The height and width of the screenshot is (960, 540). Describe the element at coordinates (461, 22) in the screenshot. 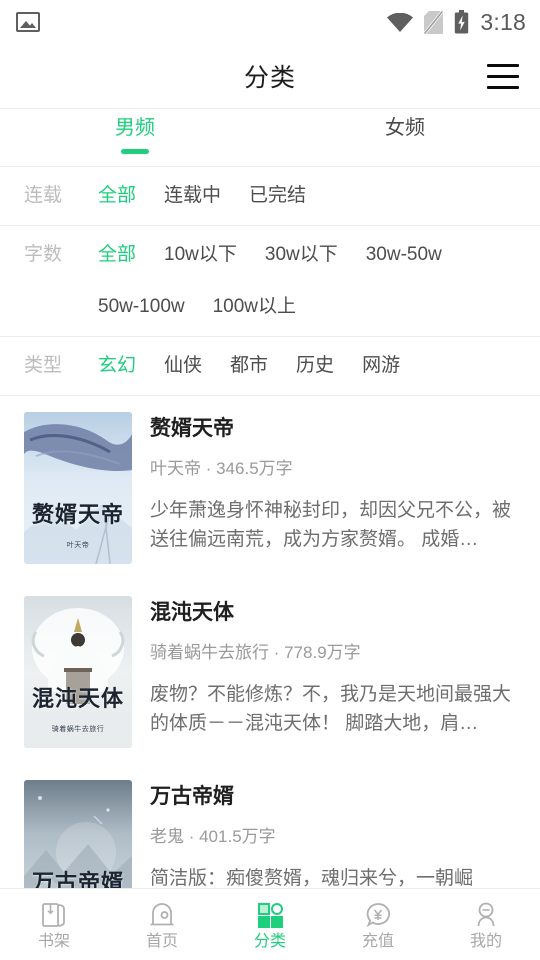

I see `battery-charging-icon` at that location.